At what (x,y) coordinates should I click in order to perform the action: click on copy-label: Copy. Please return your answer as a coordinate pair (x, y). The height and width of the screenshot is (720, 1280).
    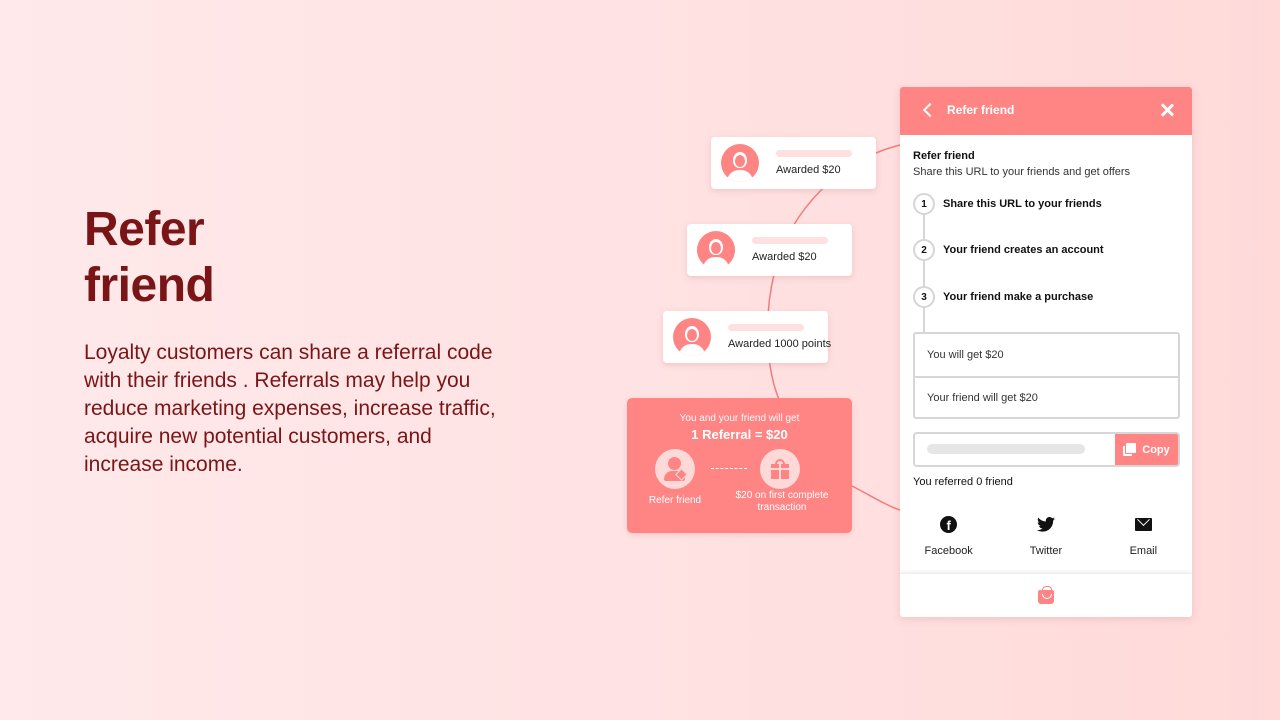
    Looking at the image, I should click on (1156, 449).